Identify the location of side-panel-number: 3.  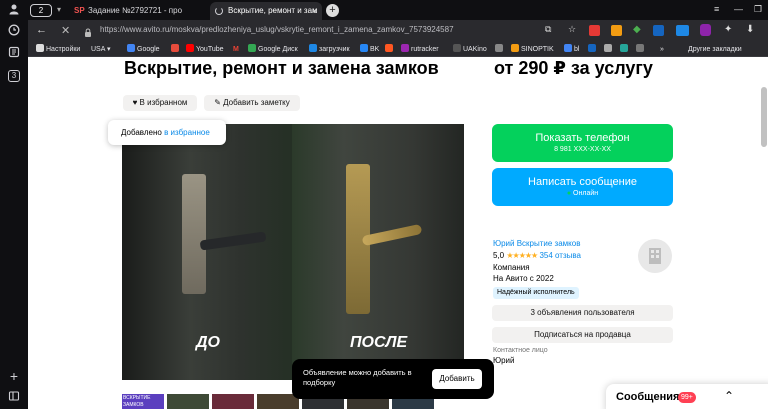
(14, 76).